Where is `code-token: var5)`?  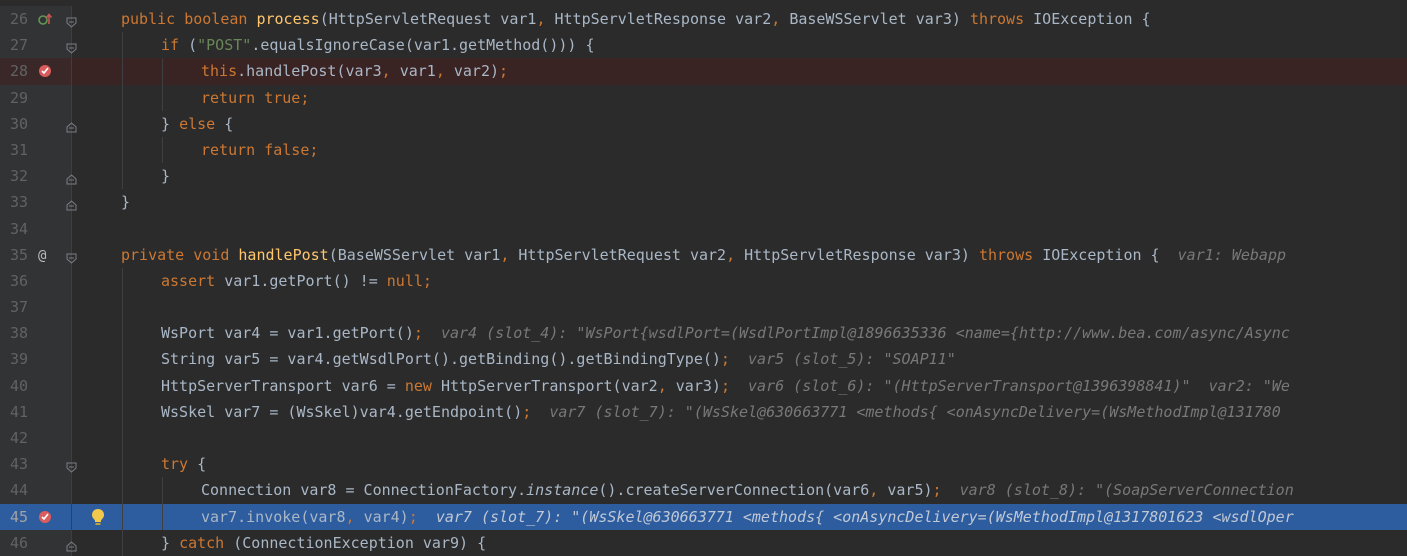
code-token: var5) is located at coordinates (910, 490).